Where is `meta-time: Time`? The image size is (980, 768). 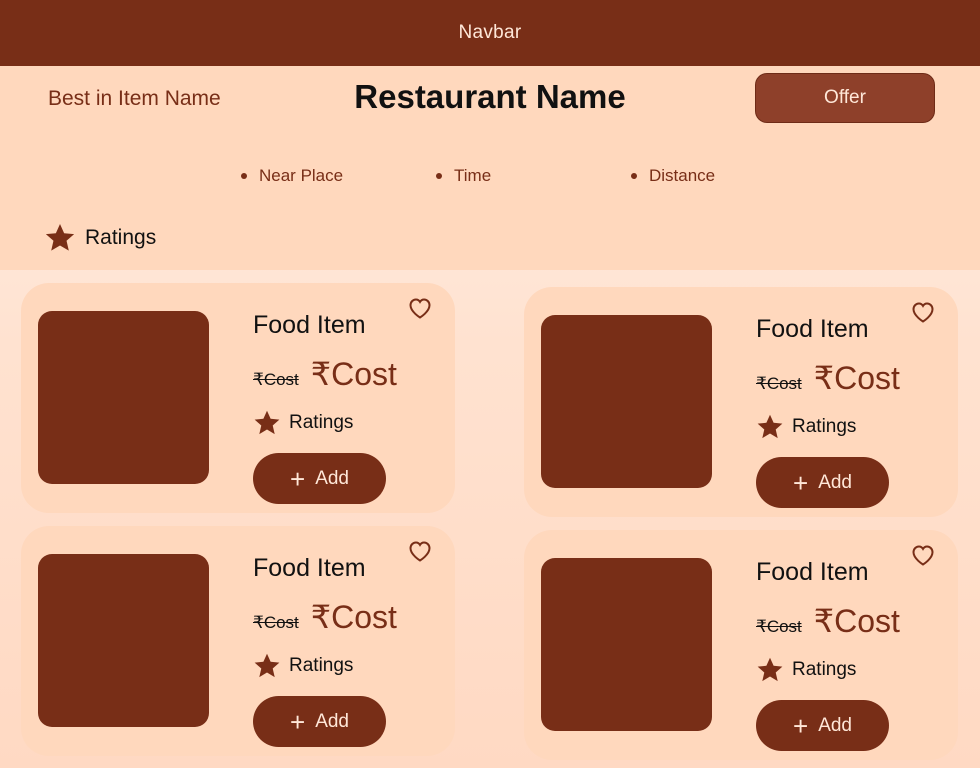 meta-time: Time is located at coordinates (463, 176).